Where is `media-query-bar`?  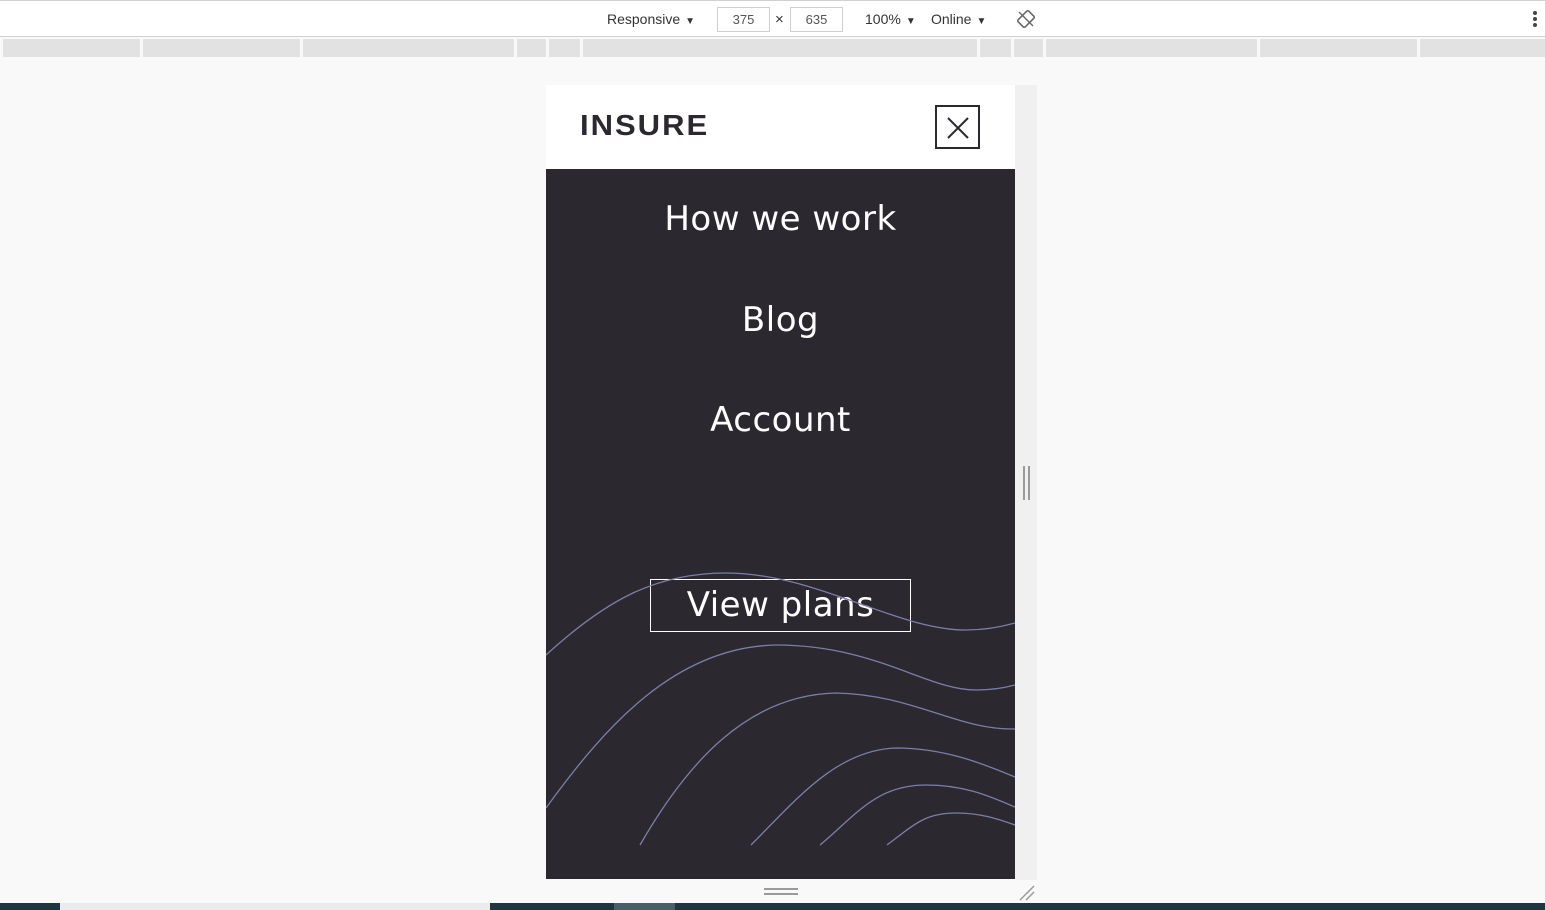
media-query-bar is located at coordinates (772, 48).